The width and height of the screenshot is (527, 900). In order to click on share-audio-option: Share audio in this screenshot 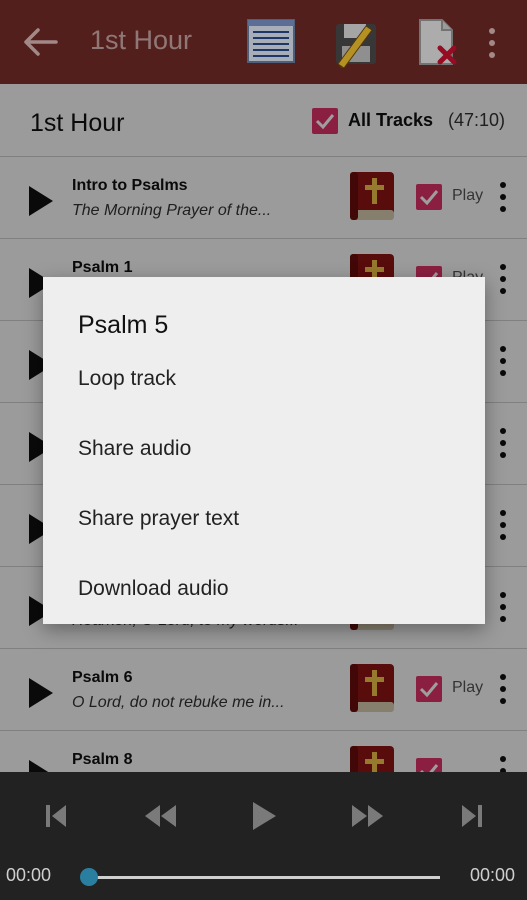, I will do `click(268, 449)`.